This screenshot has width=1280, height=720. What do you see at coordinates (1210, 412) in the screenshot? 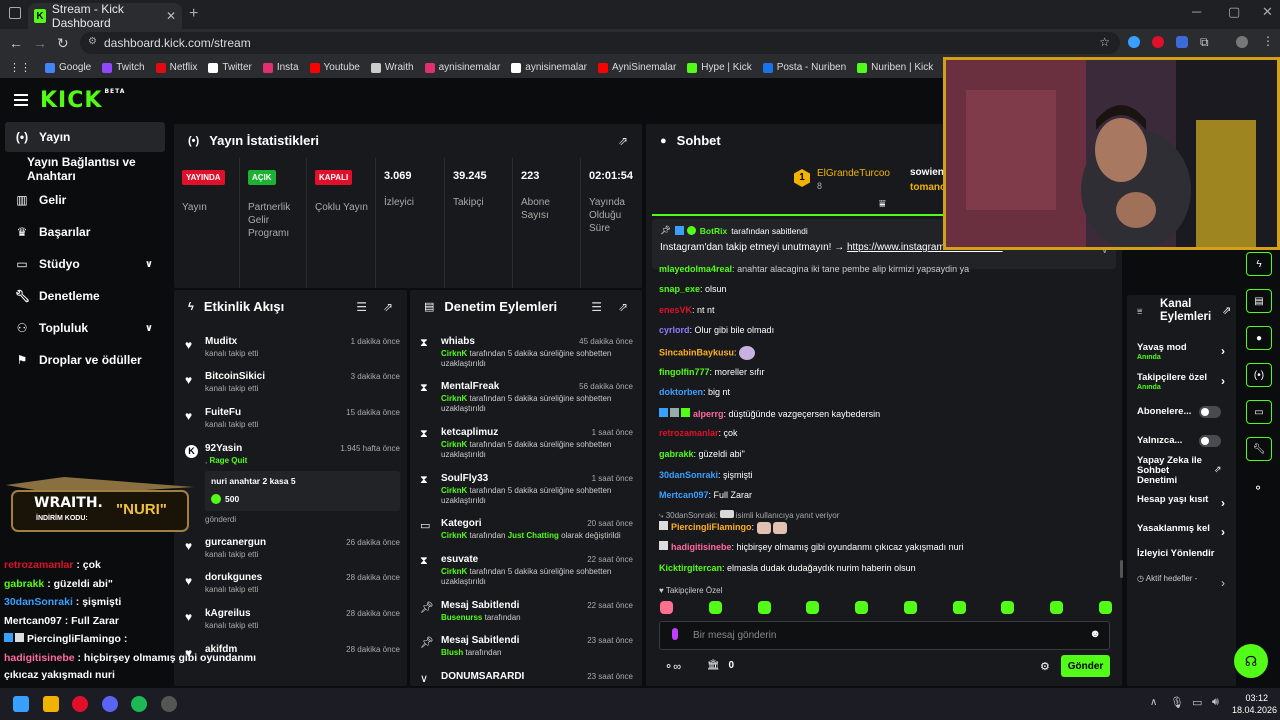
I see `subscribers-only-toggle` at bounding box center [1210, 412].